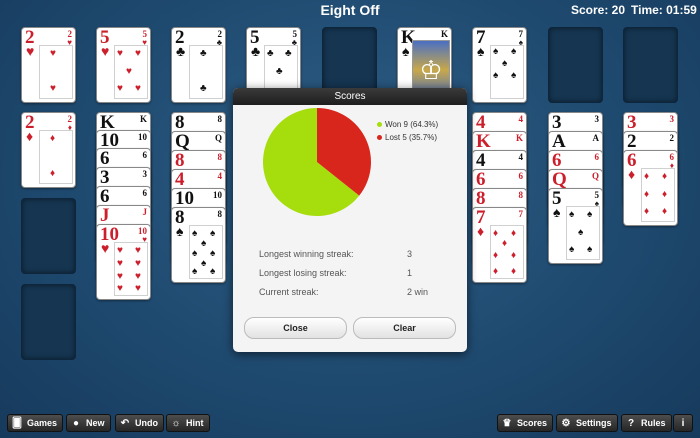 Image resolution: width=700 pixels, height=438 pixels. What do you see at coordinates (306, 254) in the screenshot?
I see `stat-label: Longest winning streak:` at bounding box center [306, 254].